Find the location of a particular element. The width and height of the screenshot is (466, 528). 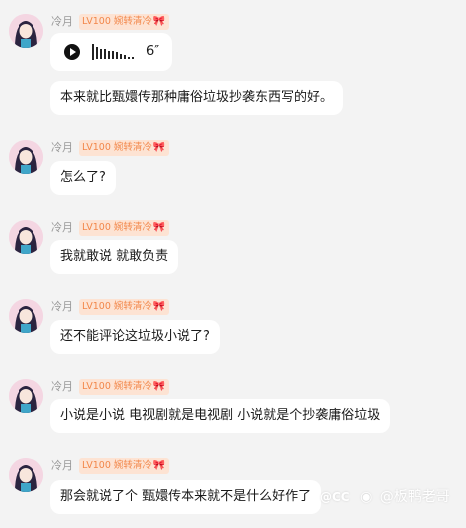

message-bubble: 那会就说了个 甄嬛传本来就不是什么好作了 is located at coordinates (186, 497).